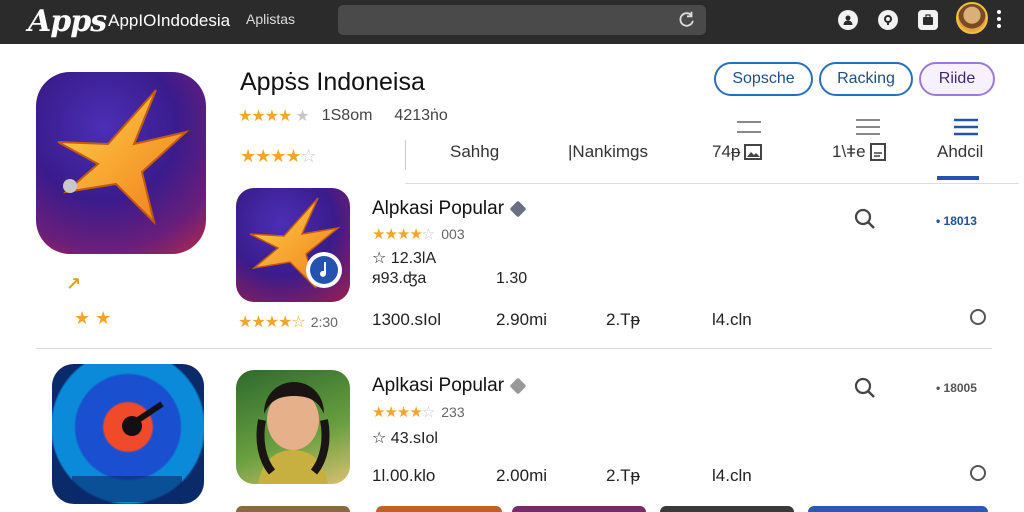 This screenshot has height=512, width=1024. I want to click on top-nav-link: Aplistas, so click(270, 19).